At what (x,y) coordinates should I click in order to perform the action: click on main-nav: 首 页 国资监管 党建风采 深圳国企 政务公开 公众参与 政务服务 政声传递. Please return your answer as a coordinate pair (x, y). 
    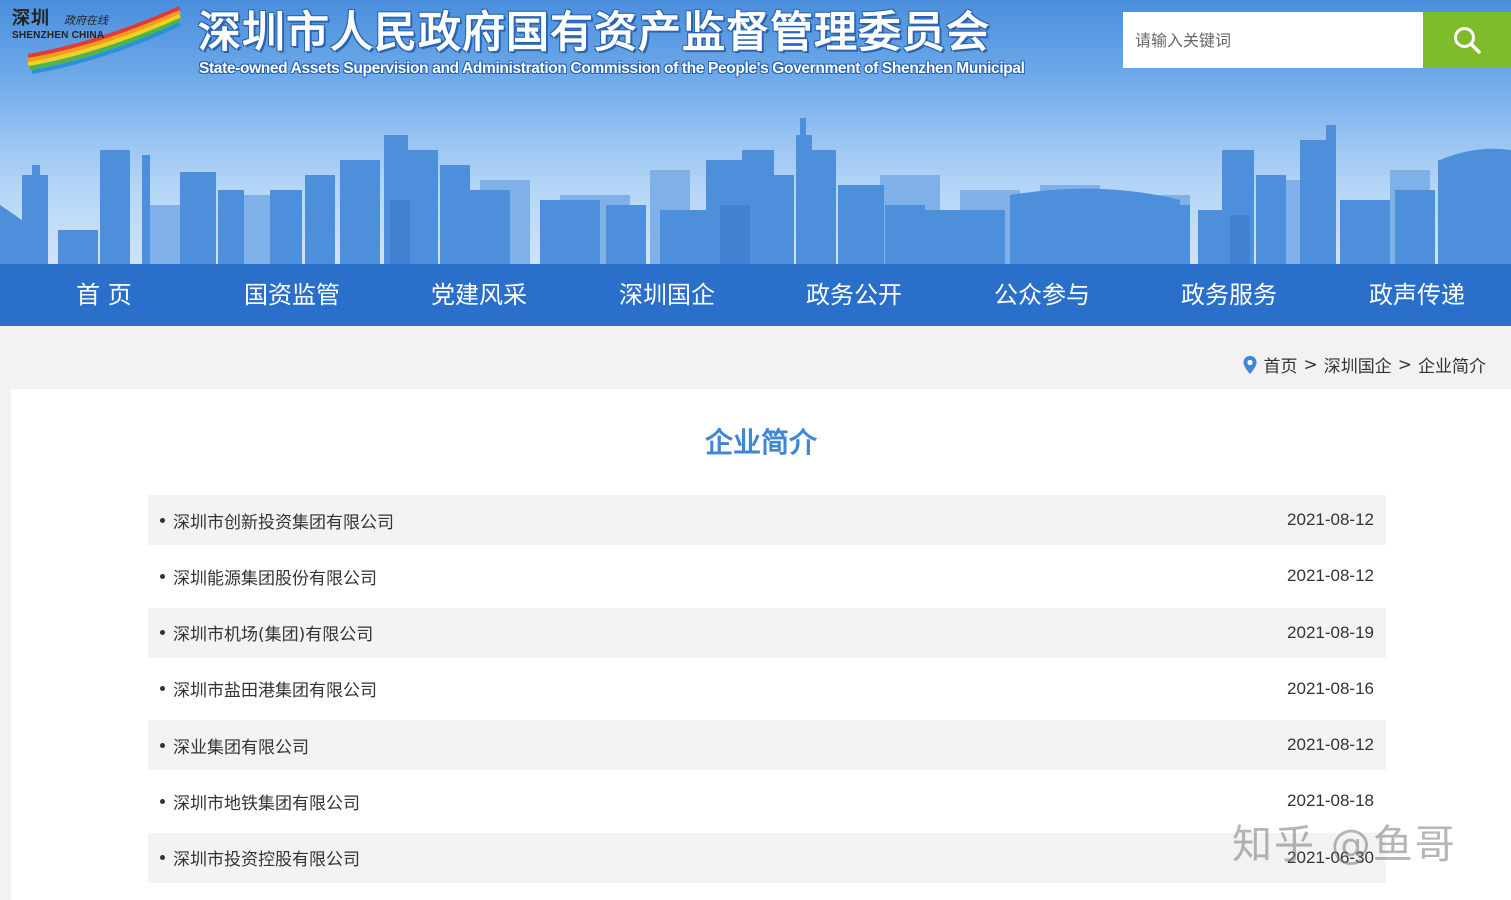
    Looking at the image, I should click on (755, 295).